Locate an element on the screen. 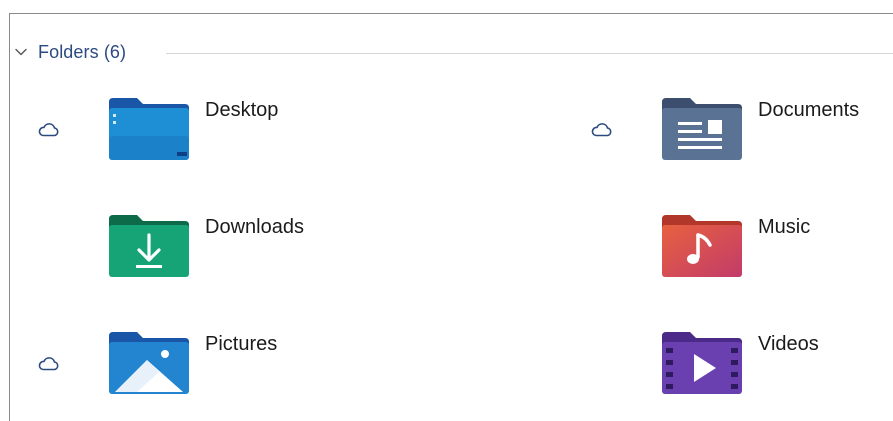 This screenshot has height=421, width=893. folder-item-documents: Documents is located at coordinates (741, 136).